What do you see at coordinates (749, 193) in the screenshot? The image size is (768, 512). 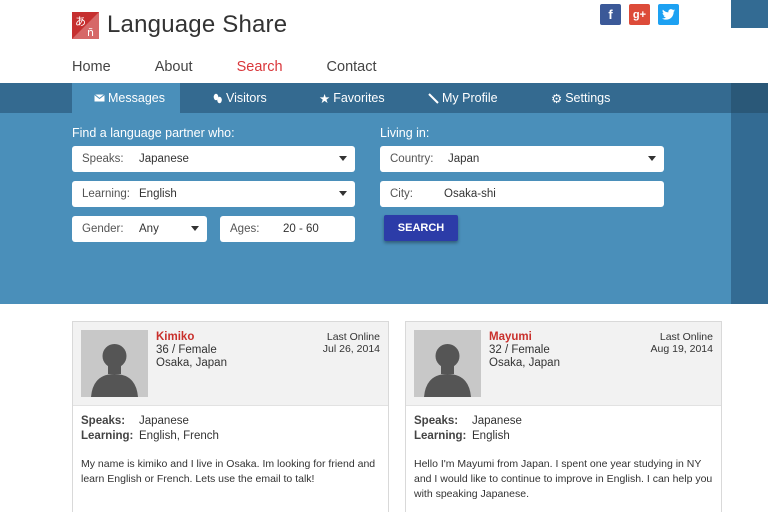 I see `panel-side-block` at bounding box center [749, 193].